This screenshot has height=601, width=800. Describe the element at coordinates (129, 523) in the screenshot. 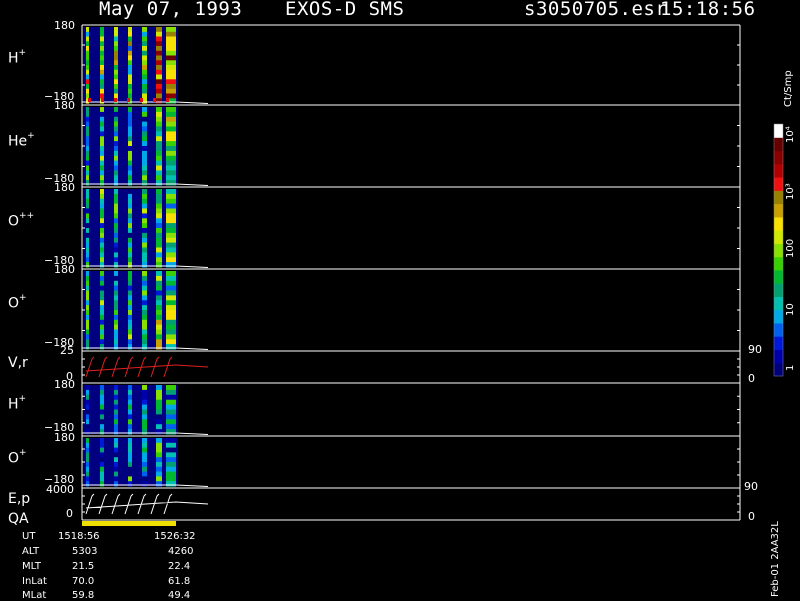

I see `qa-bar` at that location.